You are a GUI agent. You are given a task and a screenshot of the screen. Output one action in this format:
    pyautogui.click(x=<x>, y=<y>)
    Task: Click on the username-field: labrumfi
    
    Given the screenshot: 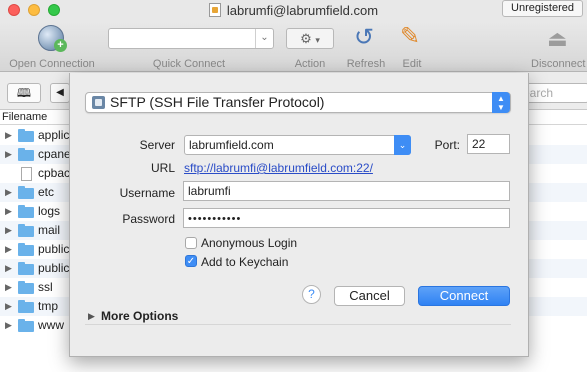 What is the action you would take?
    pyautogui.click(x=346, y=191)
    